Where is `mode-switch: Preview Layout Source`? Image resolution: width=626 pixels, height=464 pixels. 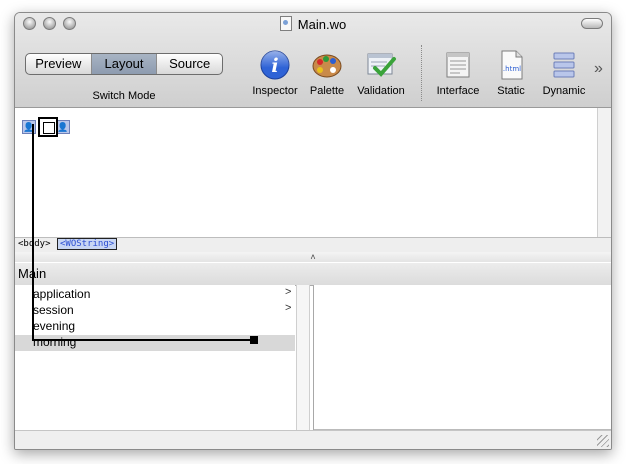
mode-switch: Preview Layout Source is located at coordinates (124, 64).